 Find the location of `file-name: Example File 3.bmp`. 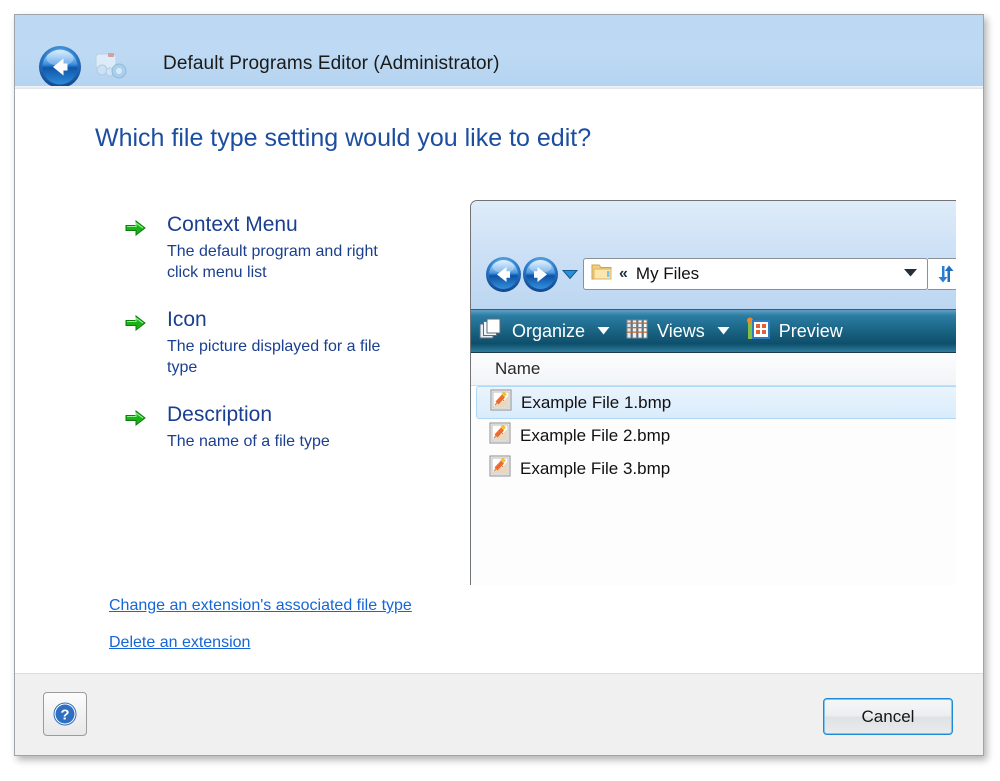

file-name: Example File 3.bmp is located at coordinates (595, 468).